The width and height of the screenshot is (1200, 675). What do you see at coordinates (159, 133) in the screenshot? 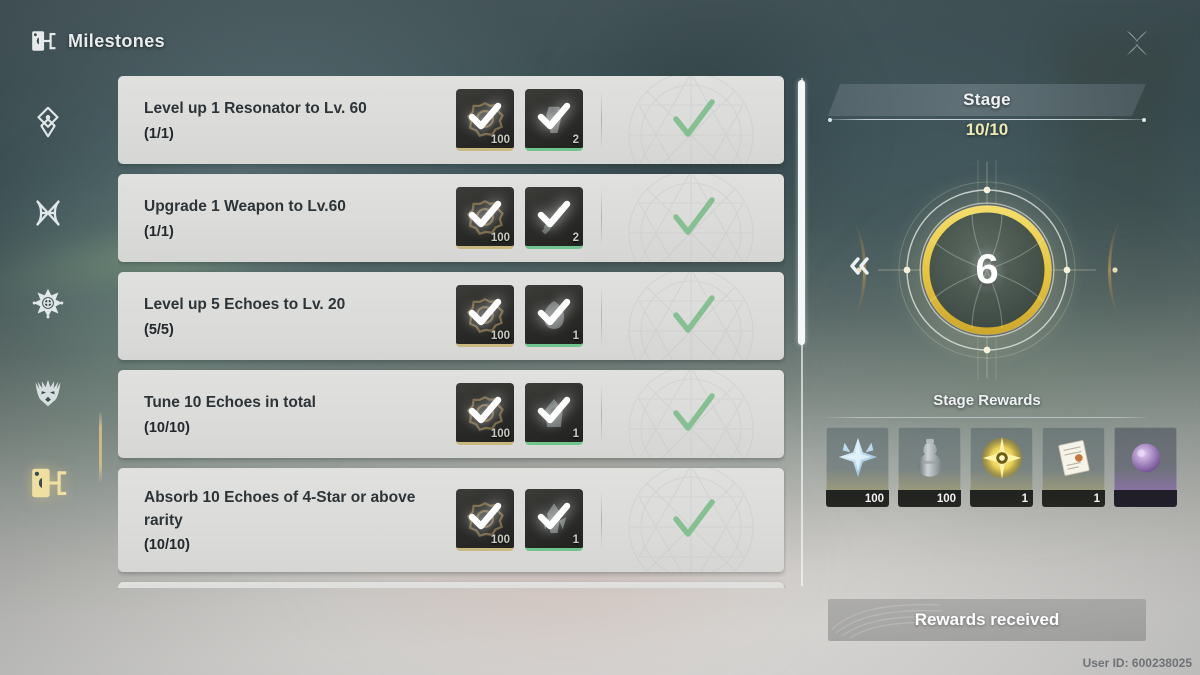
I see `task-progress: (1/1)` at bounding box center [159, 133].